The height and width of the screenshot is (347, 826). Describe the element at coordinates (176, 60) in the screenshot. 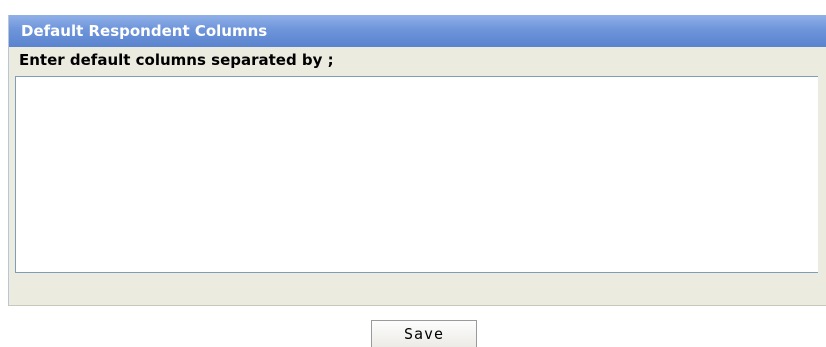

I see `columns-field-label: Enter default columns separated by ;` at that location.